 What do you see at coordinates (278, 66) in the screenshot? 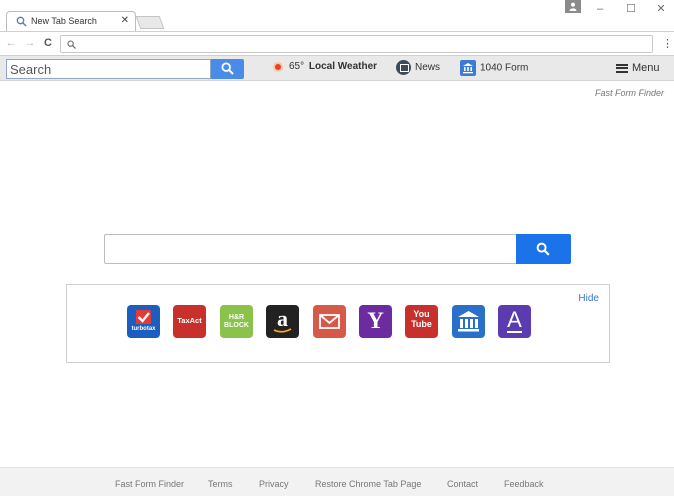
I see `sun-icon` at bounding box center [278, 66].